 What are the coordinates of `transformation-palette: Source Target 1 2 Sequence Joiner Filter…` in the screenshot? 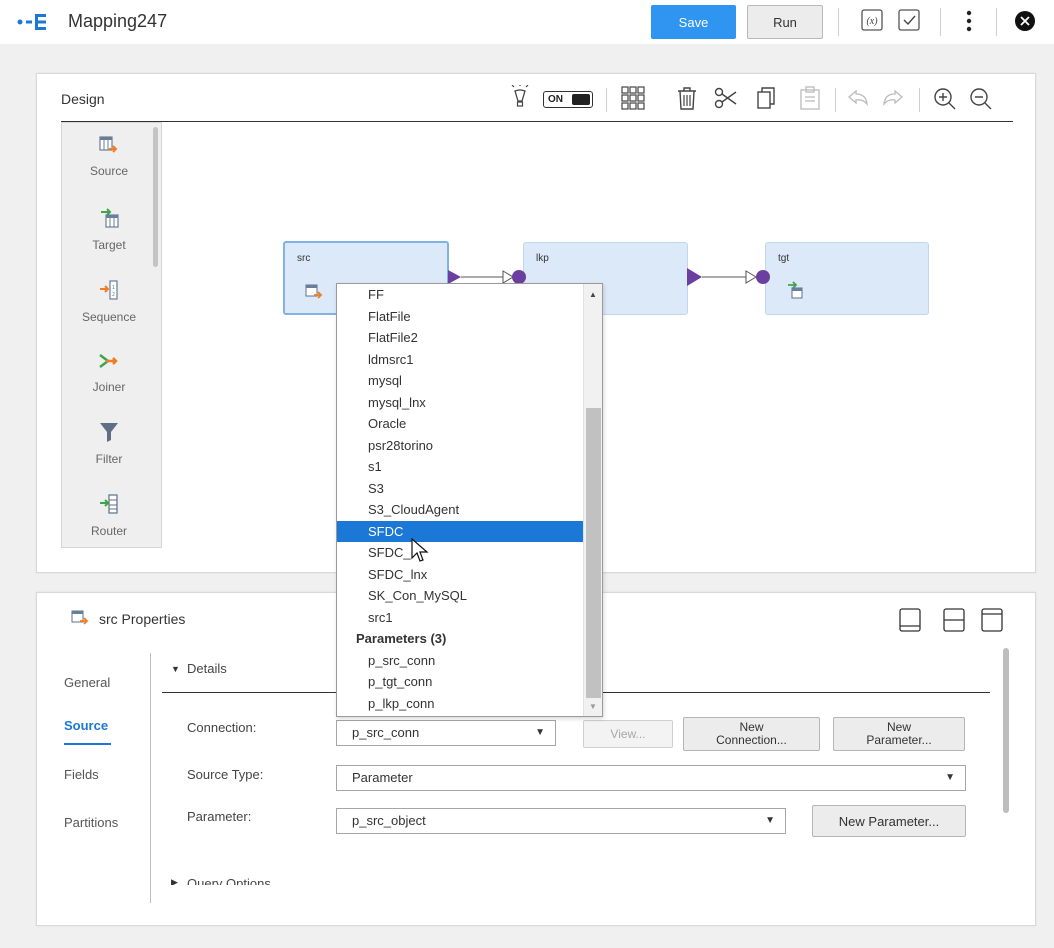 It's located at (111, 335).